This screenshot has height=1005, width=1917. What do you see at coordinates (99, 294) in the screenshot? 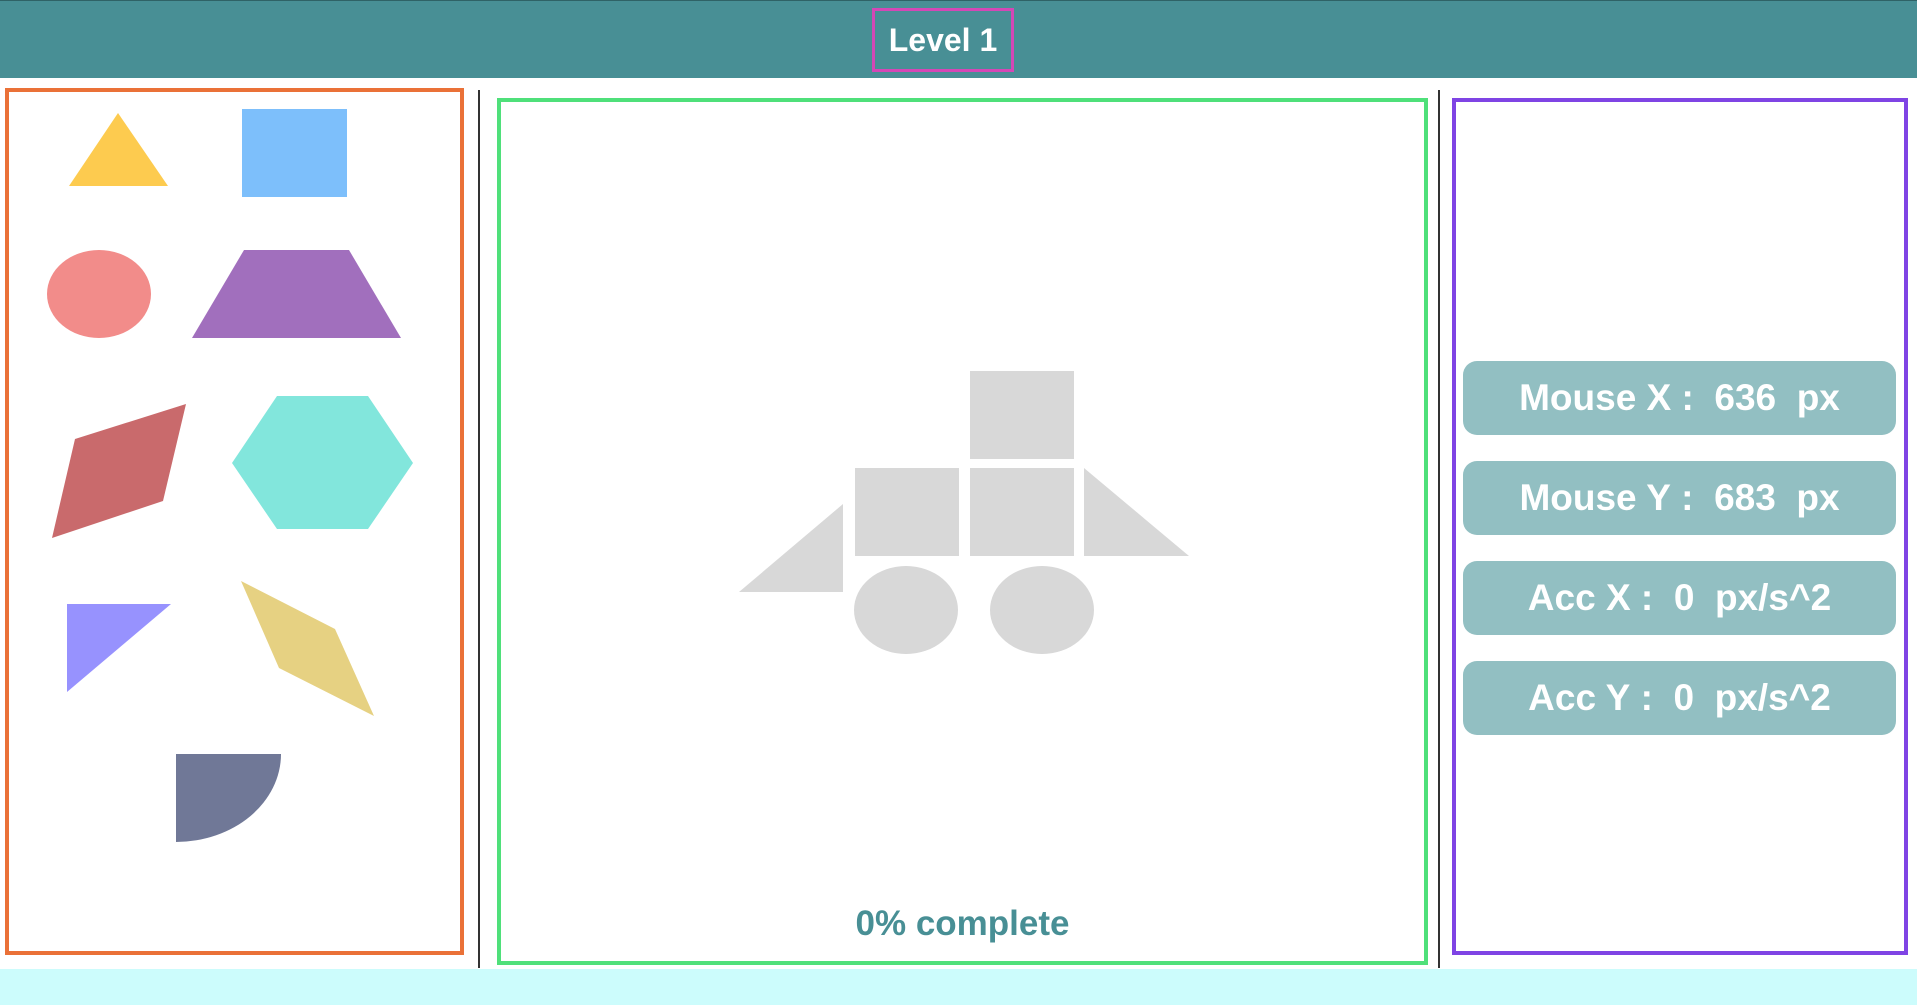
I see `ellipse-piece` at bounding box center [99, 294].